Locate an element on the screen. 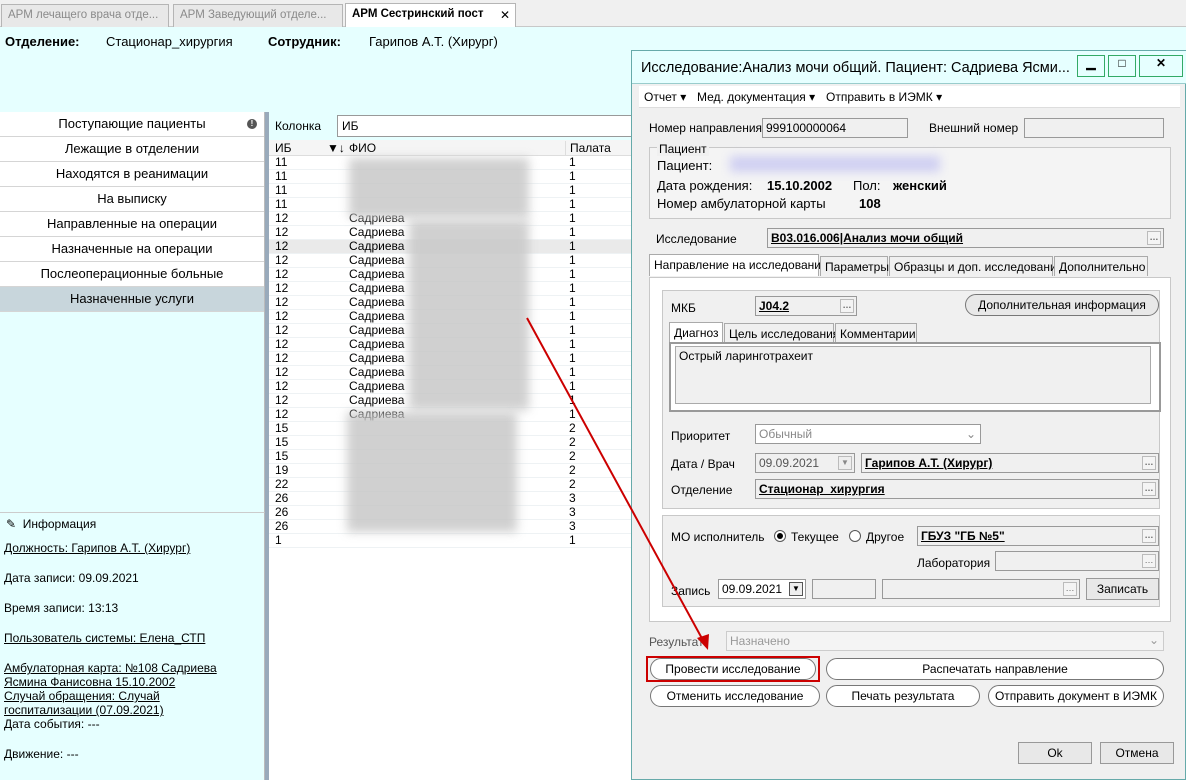 This screenshot has height=780, width=1186. table-cell-palata: 2 is located at coordinates (572, 442).